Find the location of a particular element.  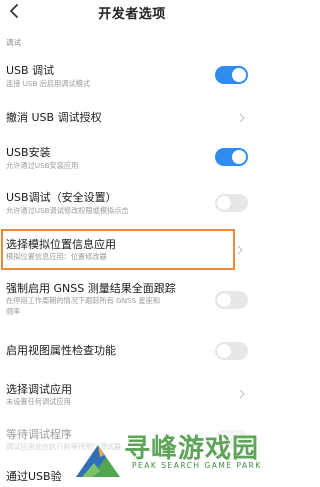

setting-revoke-usb-auth: 撤消 USB 调试授权 is located at coordinates (132, 118).